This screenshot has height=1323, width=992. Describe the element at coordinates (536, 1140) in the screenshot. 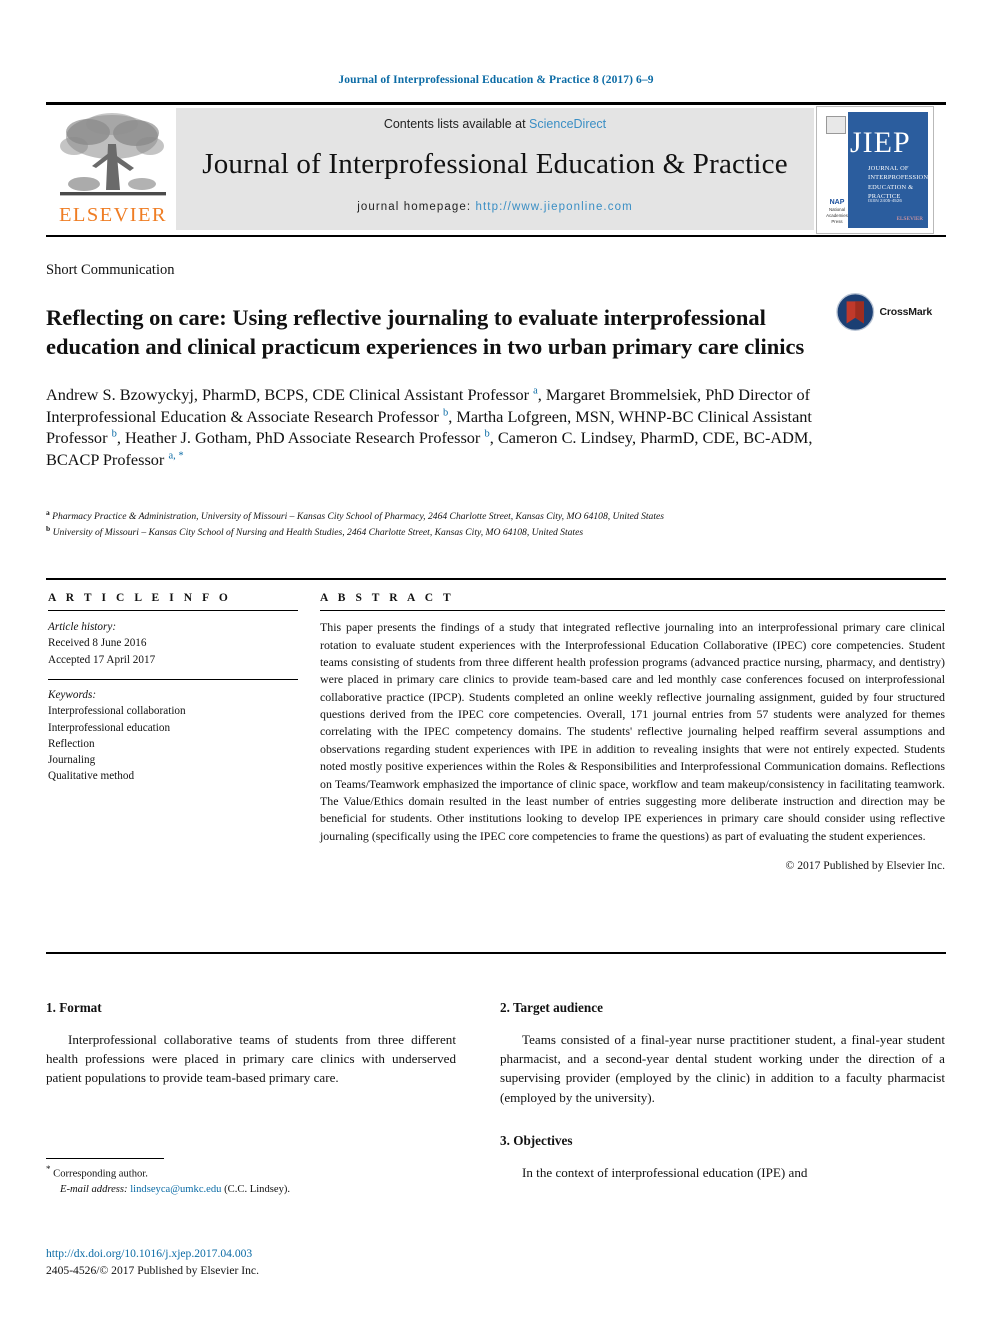

I see `section-heading-objectives: 3. Objectives` at that location.